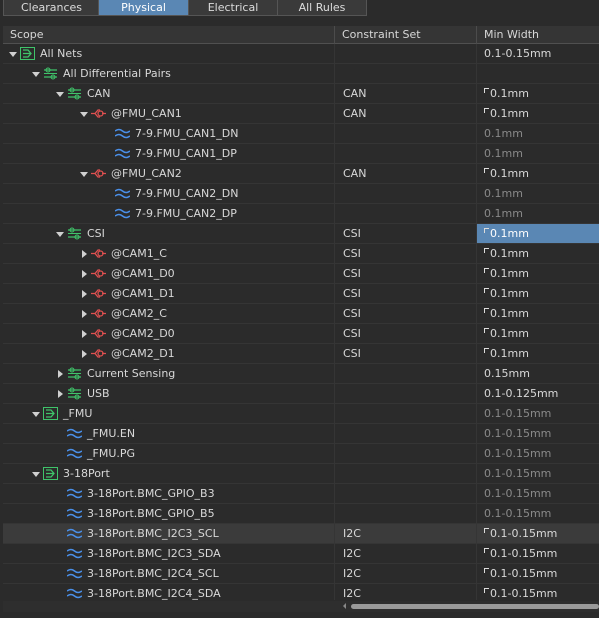  I want to click on scope-cell: 3-18Port.BMC_I2C3_SDA, so click(169, 553).